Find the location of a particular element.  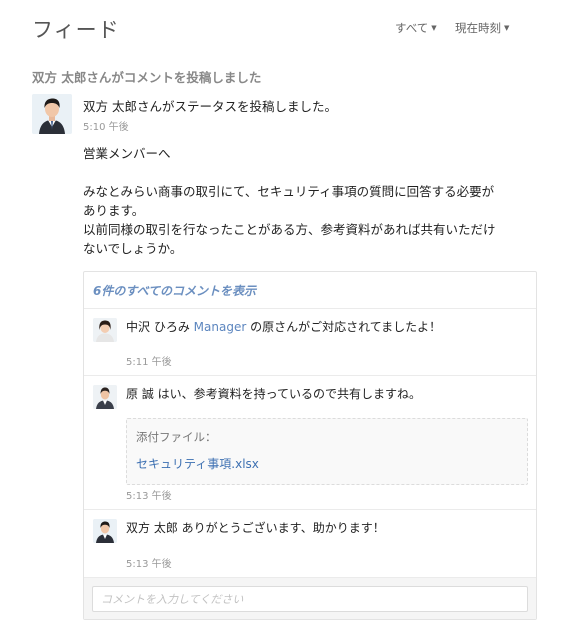

attachment-box: 添付ファイル： セキュリティ事項.xlsx is located at coordinates (327, 451).